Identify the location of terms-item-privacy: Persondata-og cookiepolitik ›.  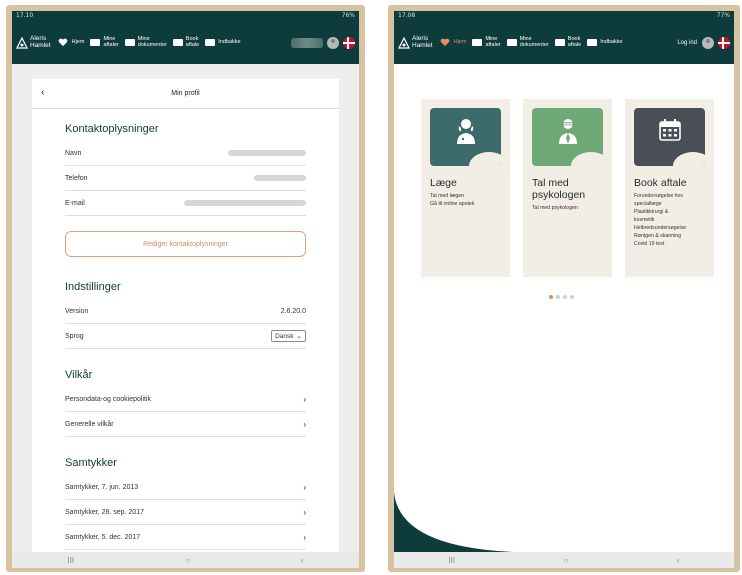
(185, 399).